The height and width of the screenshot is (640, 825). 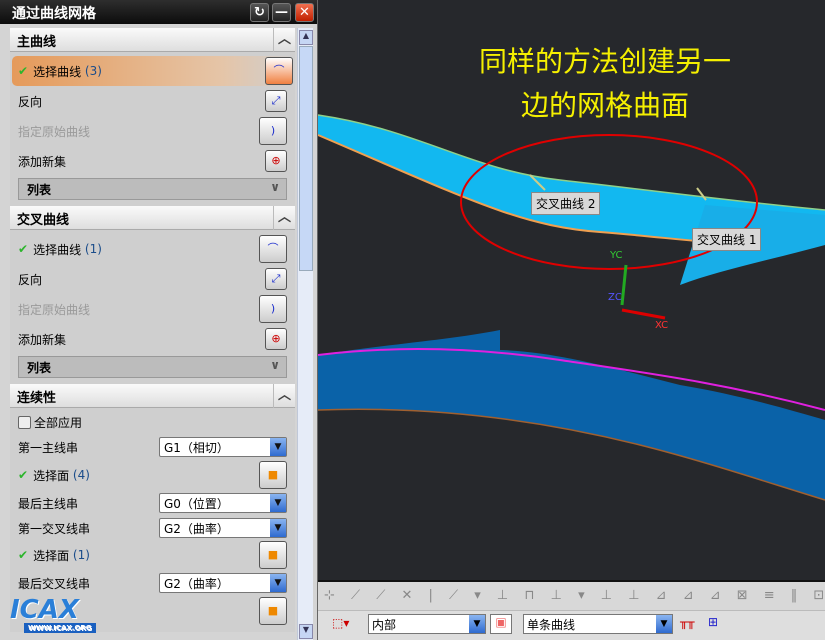 What do you see at coordinates (152, 218) in the screenshot?
I see `section-cross-header: 交叉曲线 ︿` at bounding box center [152, 218].